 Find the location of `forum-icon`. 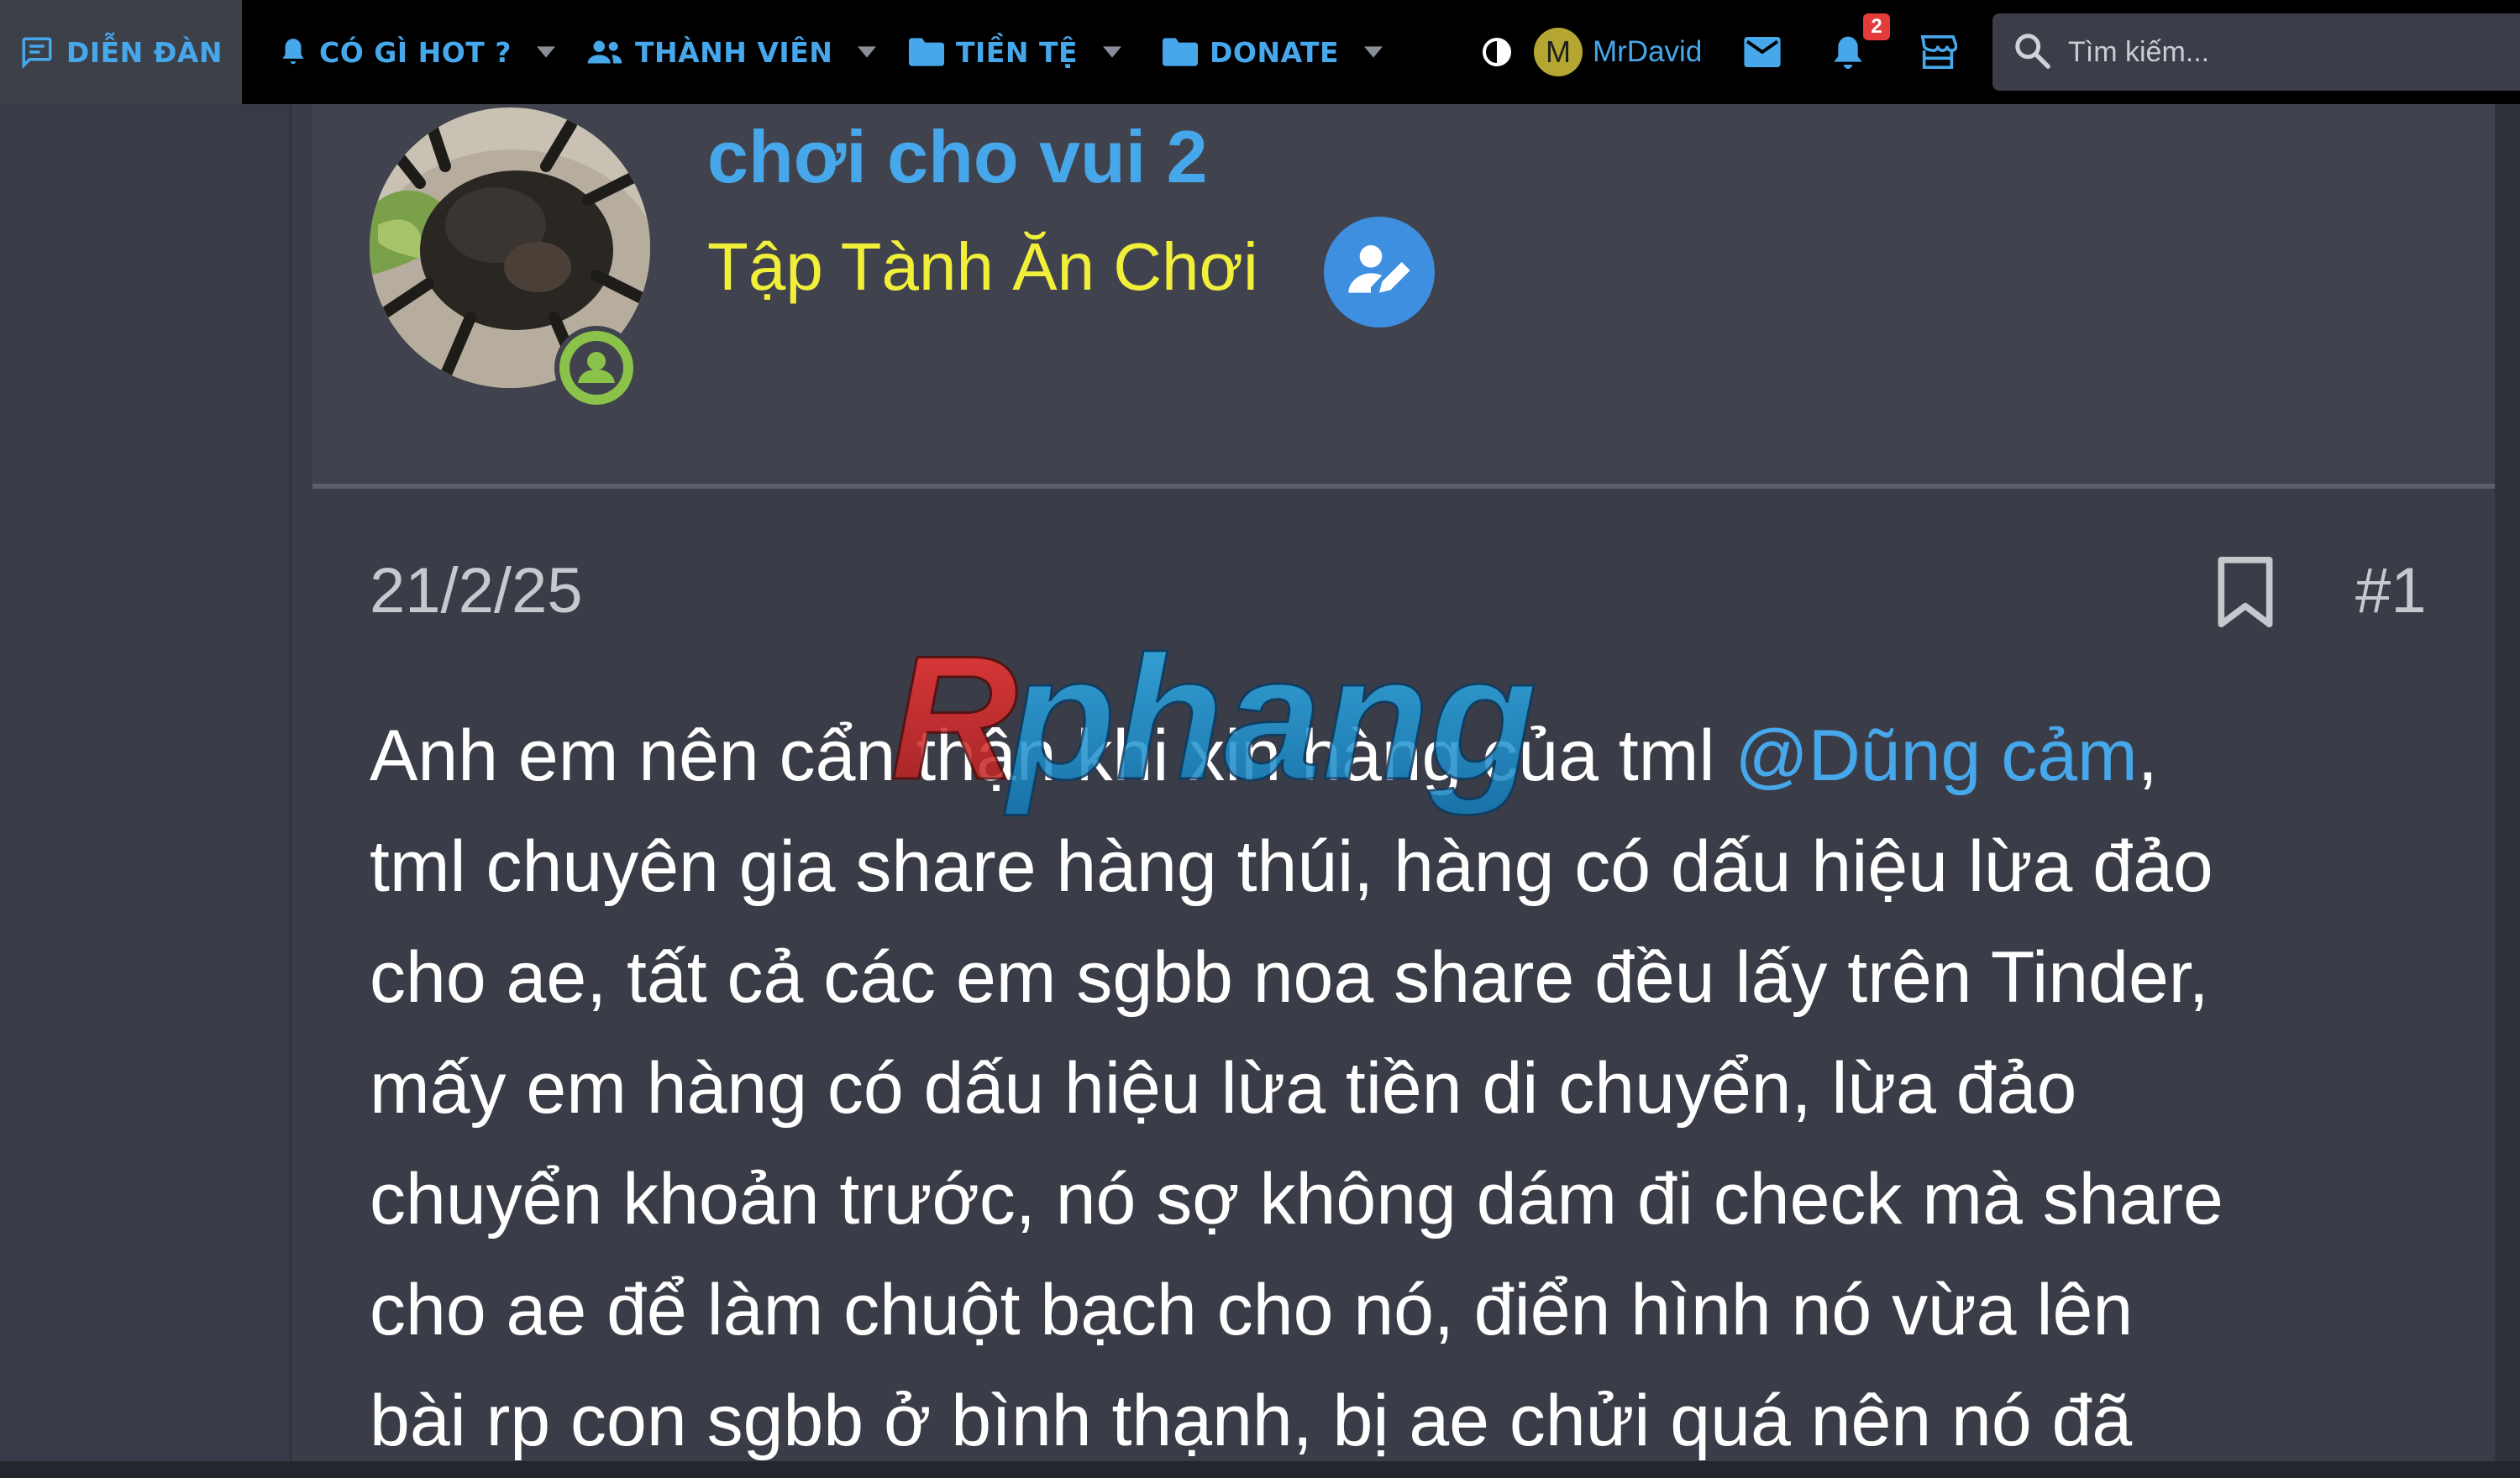

forum-icon is located at coordinates (37, 52).